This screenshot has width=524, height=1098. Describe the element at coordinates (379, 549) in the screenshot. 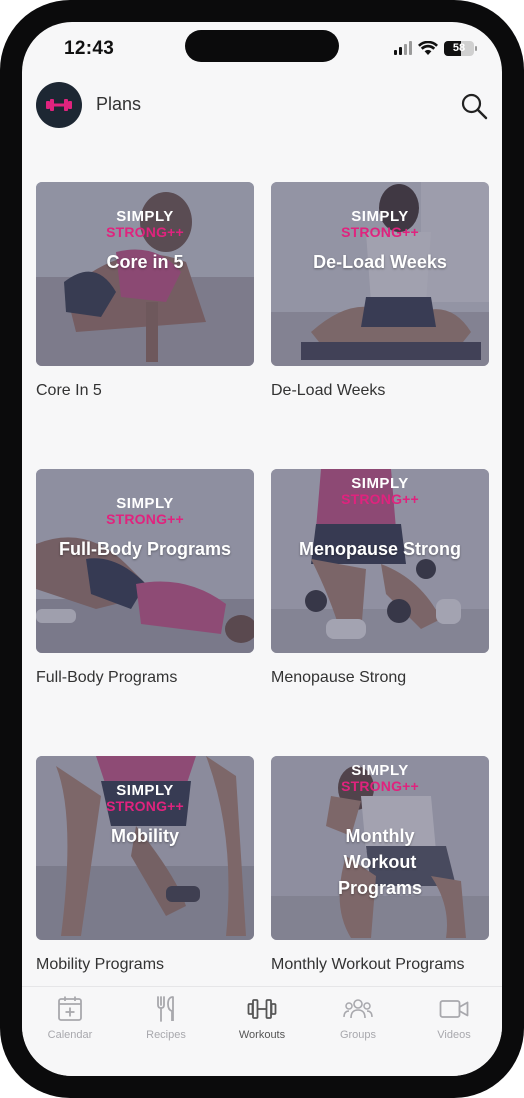

I see `plan-overlay-title: Menopause Strong` at that location.